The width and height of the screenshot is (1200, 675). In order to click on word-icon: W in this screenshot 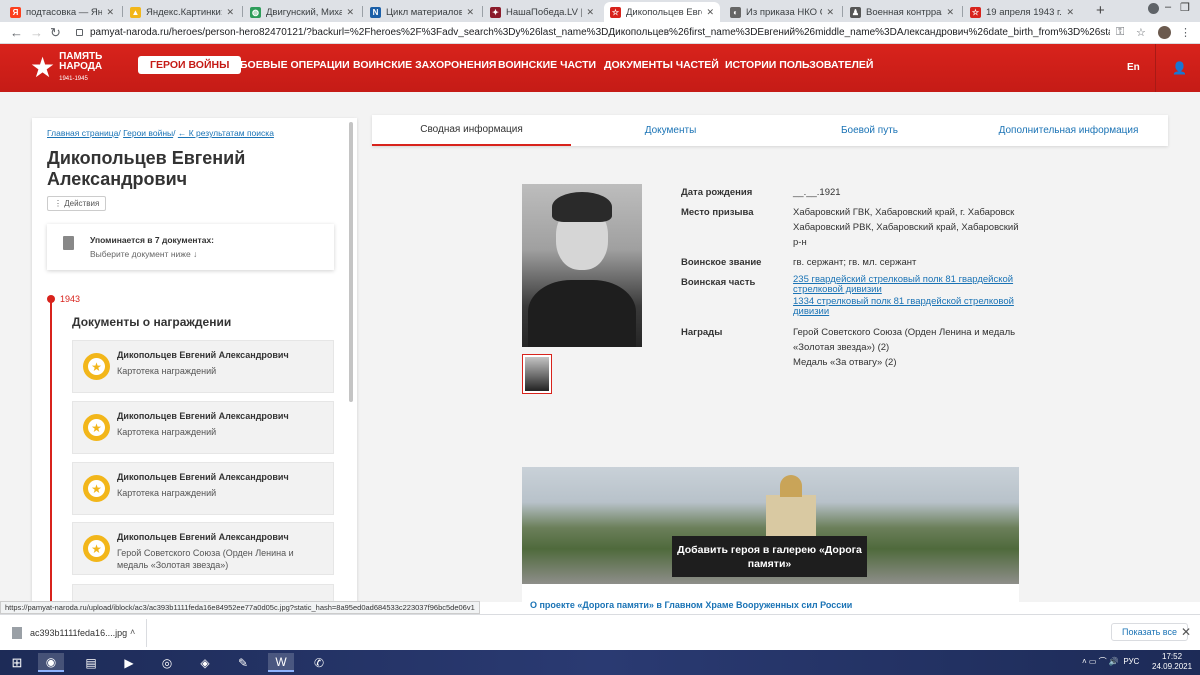, I will do `click(281, 662)`.